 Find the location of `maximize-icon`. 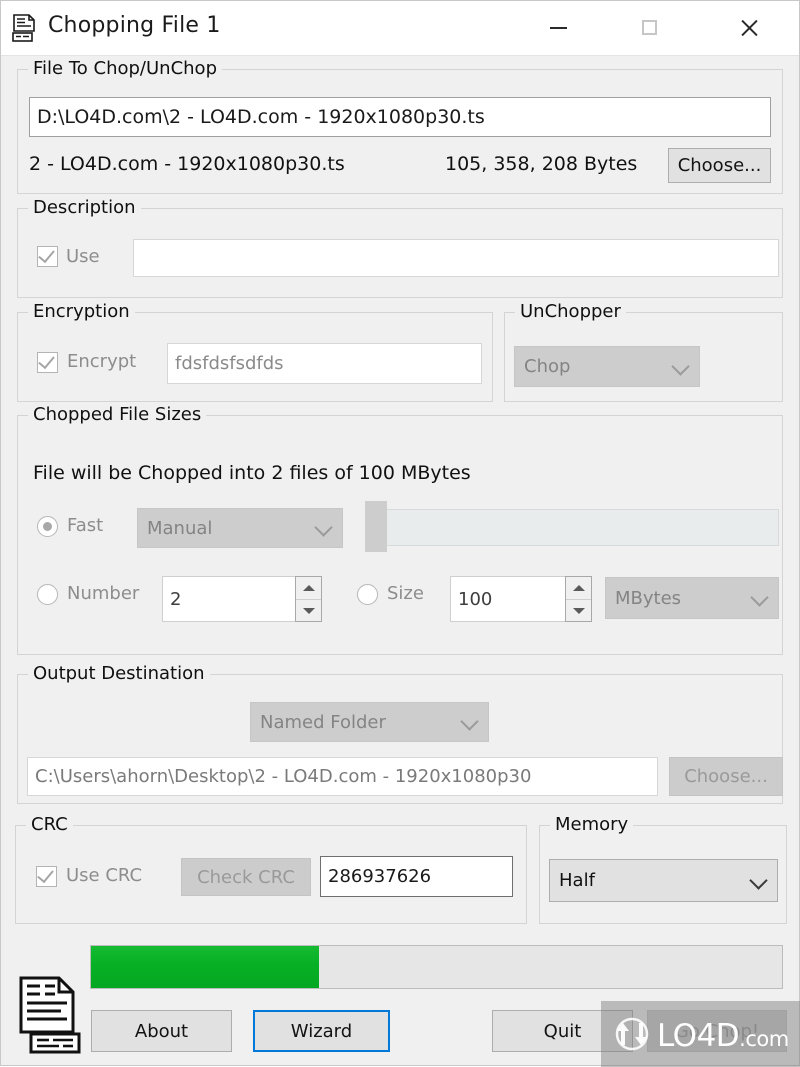

maximize-icon is located at coordinates (649, 27).